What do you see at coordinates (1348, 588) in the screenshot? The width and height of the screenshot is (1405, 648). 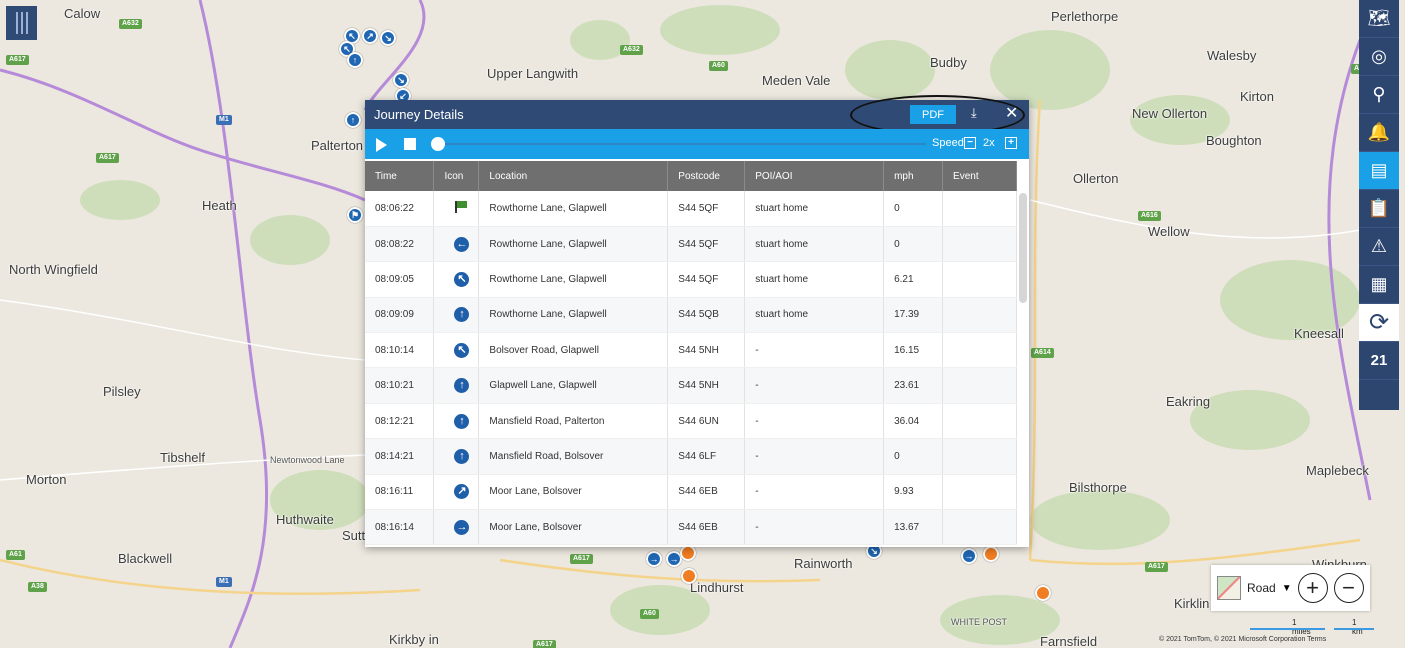 I see `zoom-out-button: −` at bounding box center [1348, 588].